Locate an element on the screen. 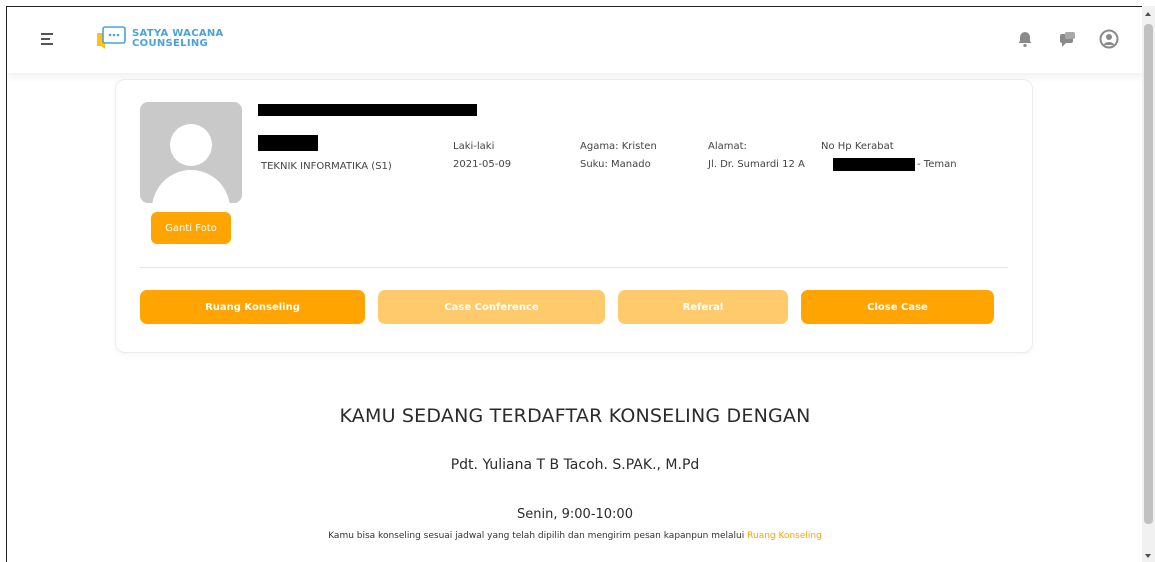  case-conference-button: Case Conference is located at coordinates (491, 307).